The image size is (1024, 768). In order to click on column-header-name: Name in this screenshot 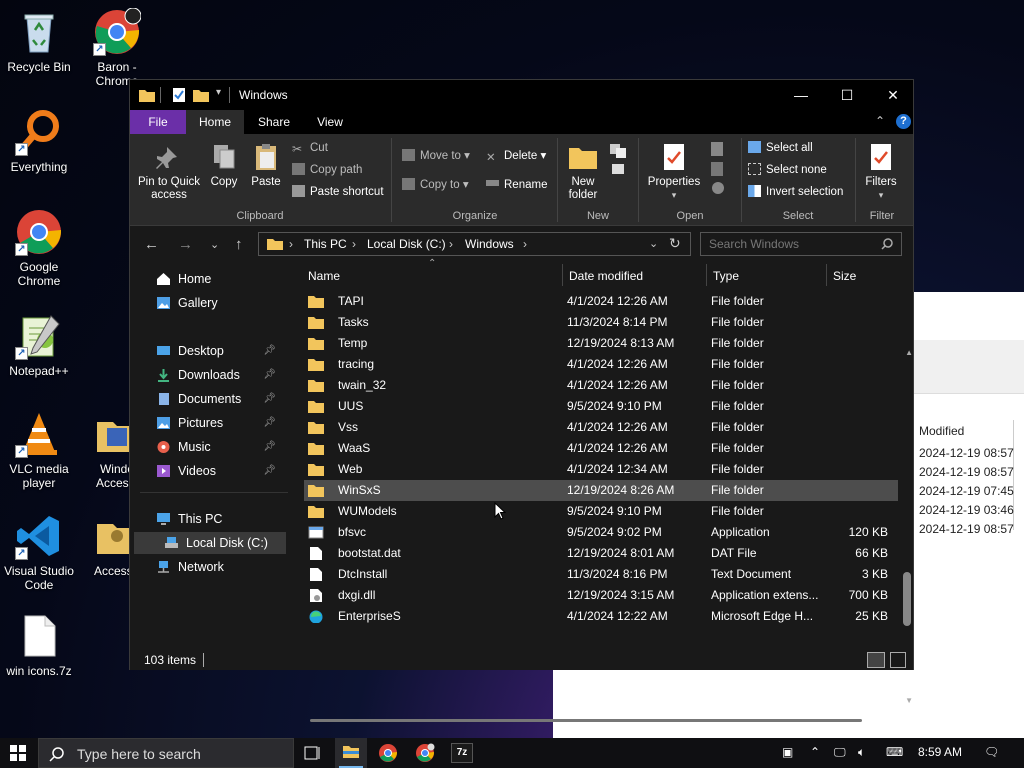, I will do `click(324, 276)`.